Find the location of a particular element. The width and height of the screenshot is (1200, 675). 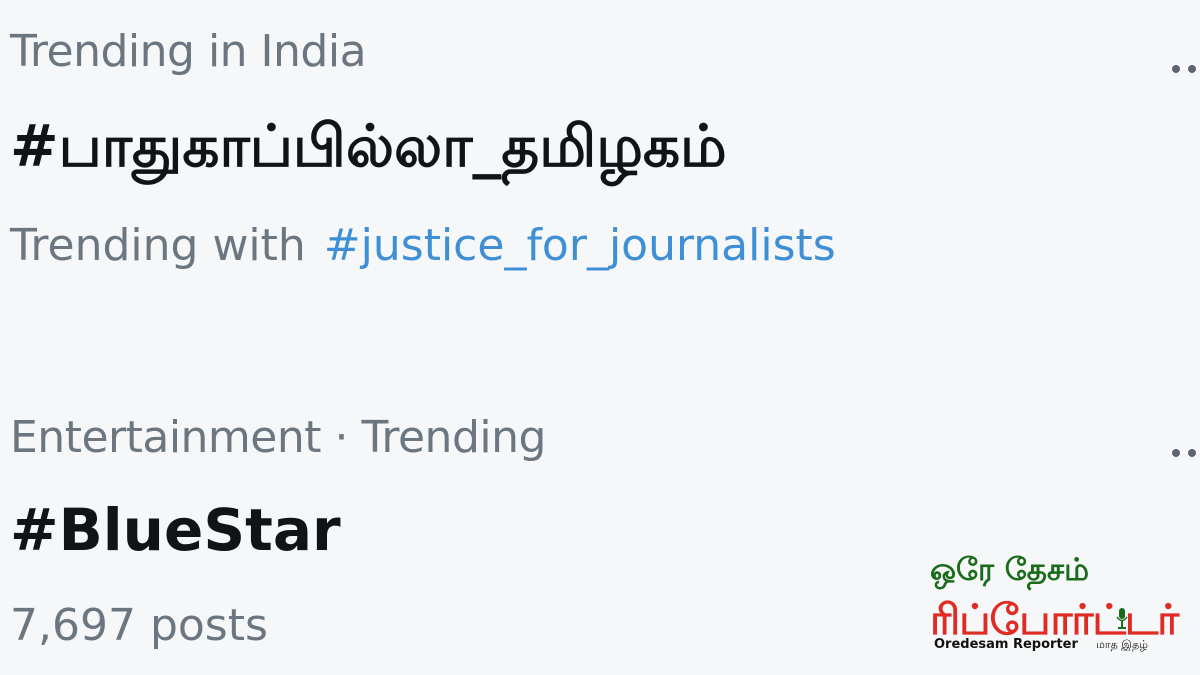

logo-subtitle: Oredesam Reporter is located at coordinates (1006, 644).